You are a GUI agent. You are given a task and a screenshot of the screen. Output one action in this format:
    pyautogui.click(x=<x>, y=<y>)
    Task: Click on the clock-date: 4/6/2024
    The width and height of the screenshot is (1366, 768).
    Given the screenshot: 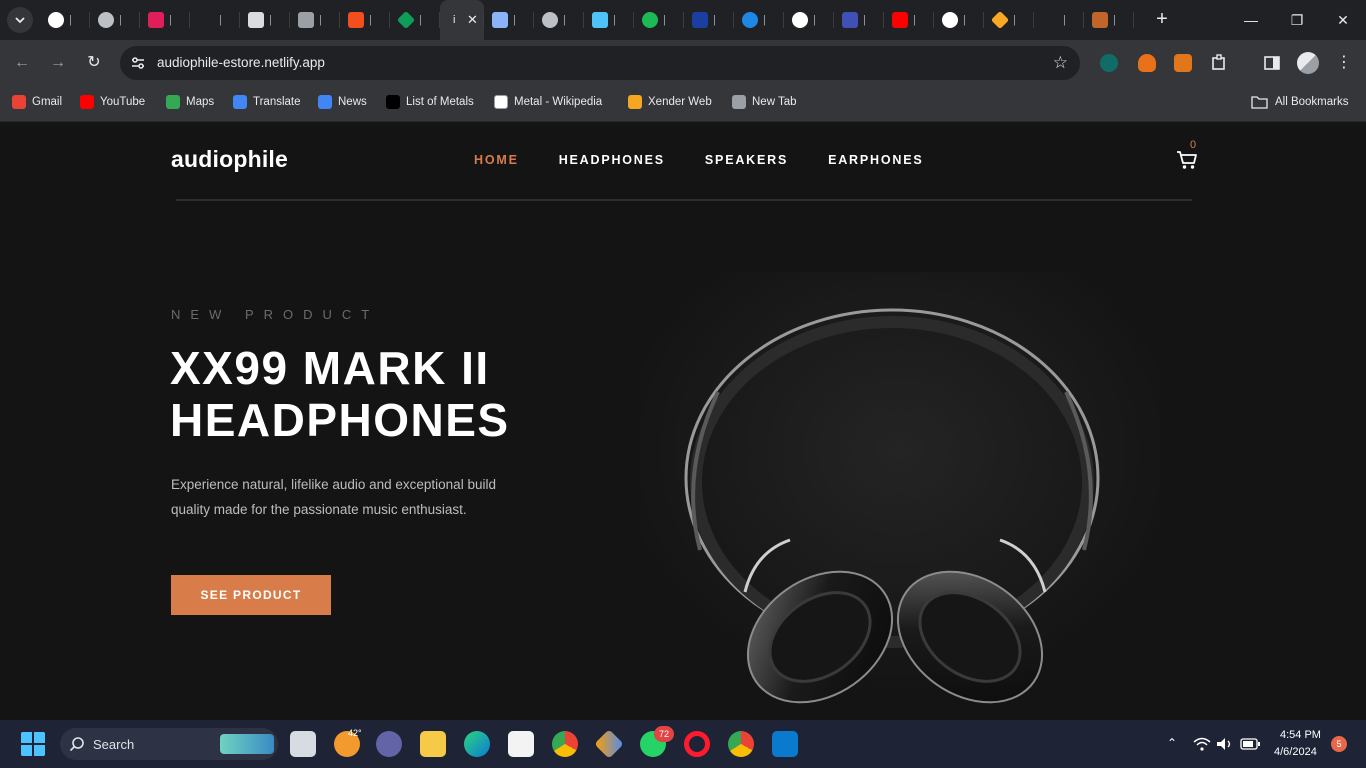 What is the action you would take?
    pyautogui.click(x=1295, y=752)
    